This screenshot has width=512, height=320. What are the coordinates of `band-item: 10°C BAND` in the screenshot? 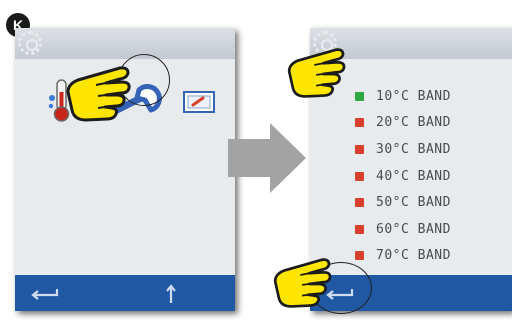 It's located at (403, 96).